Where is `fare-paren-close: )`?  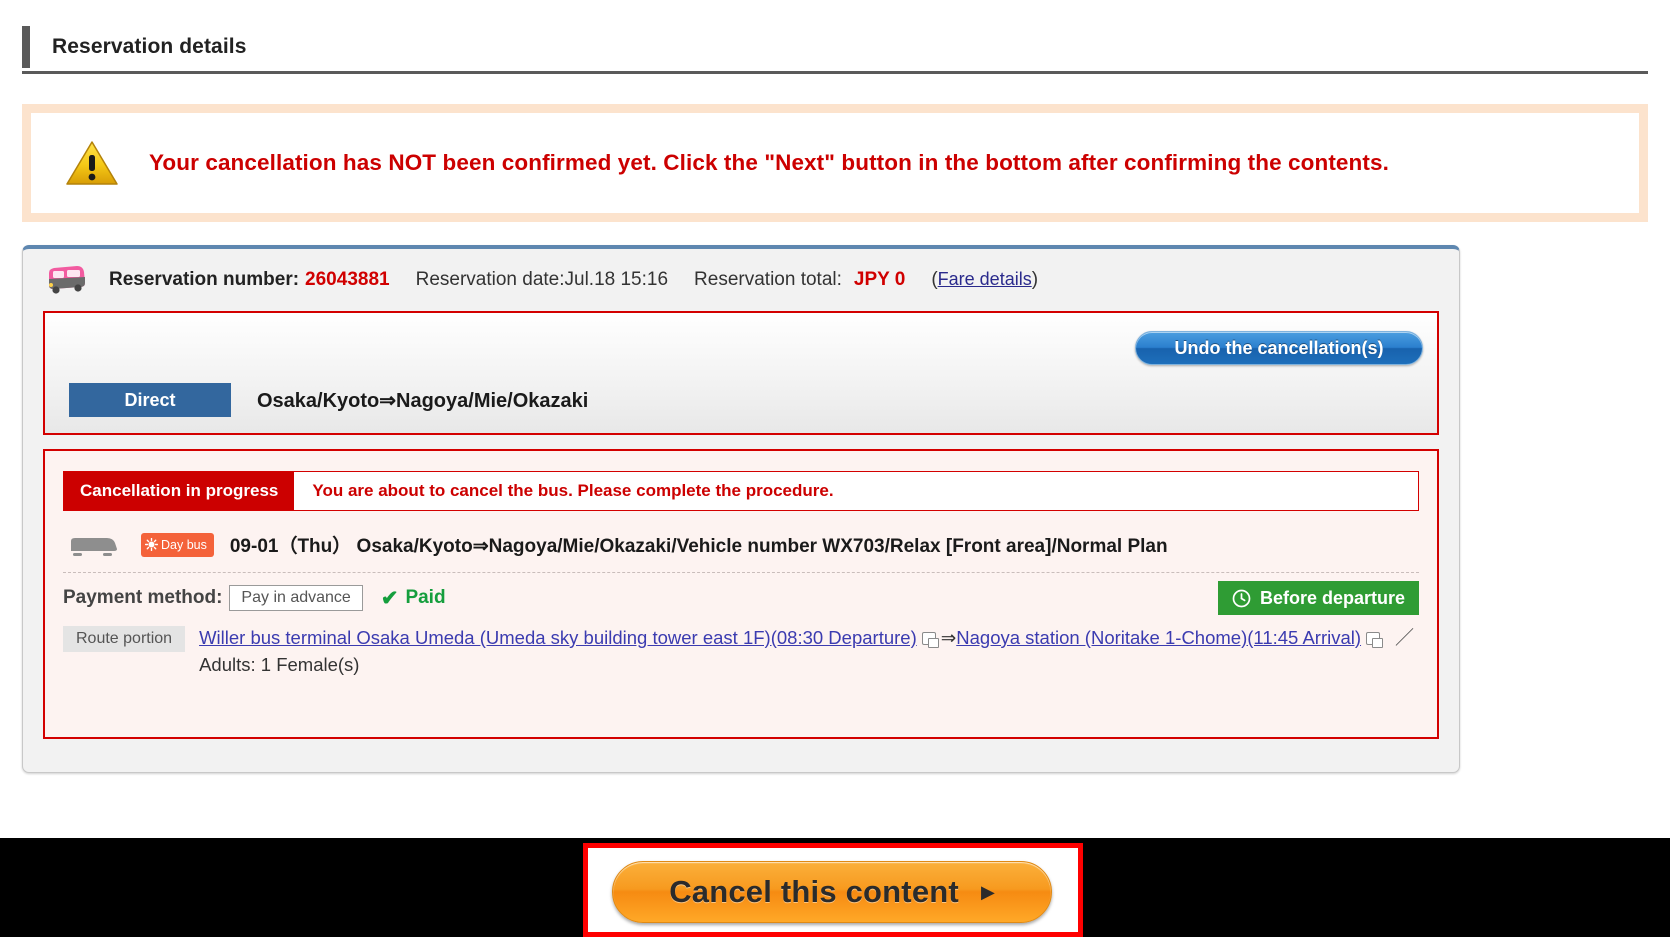
fare-paren-close: ) is located at coordinates (1035, 279).